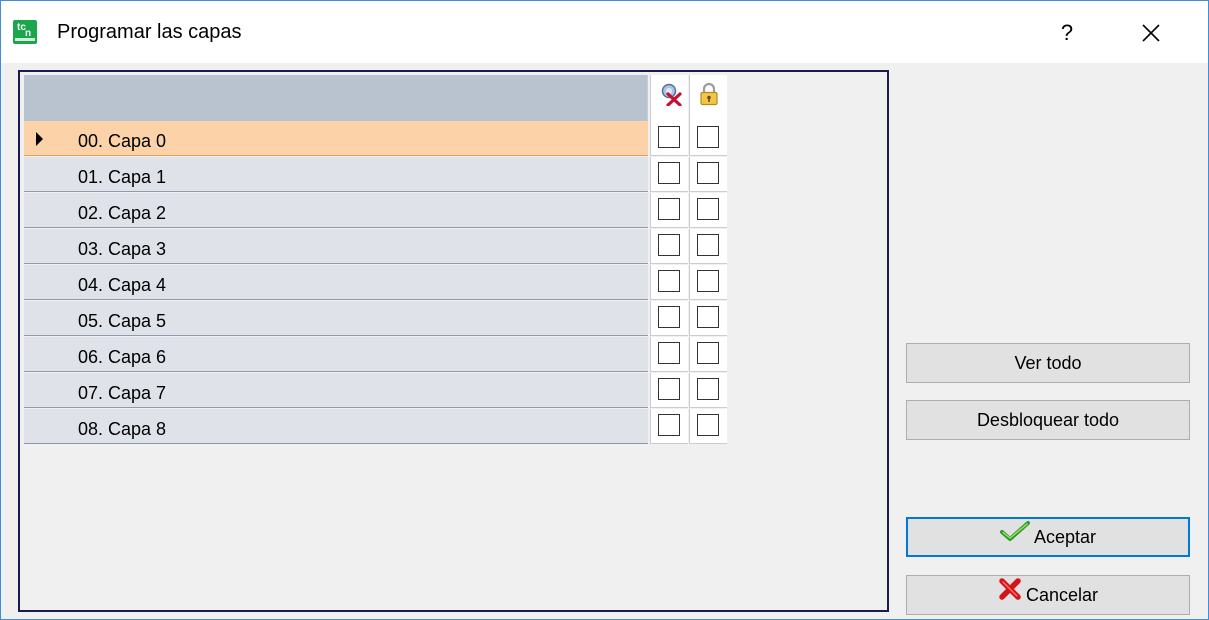 The width and height of the screenshot is (1209, 620). What do you see at coordinates (336, 282) in the screenshot?
I see `layer-name-cell: 04. Capa 4` at bounding box center [336, 282].